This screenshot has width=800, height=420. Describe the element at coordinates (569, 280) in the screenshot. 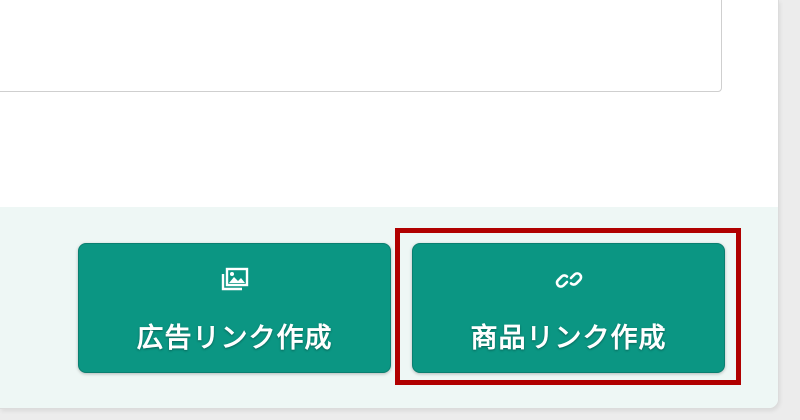

I see `link-icon` at that location.